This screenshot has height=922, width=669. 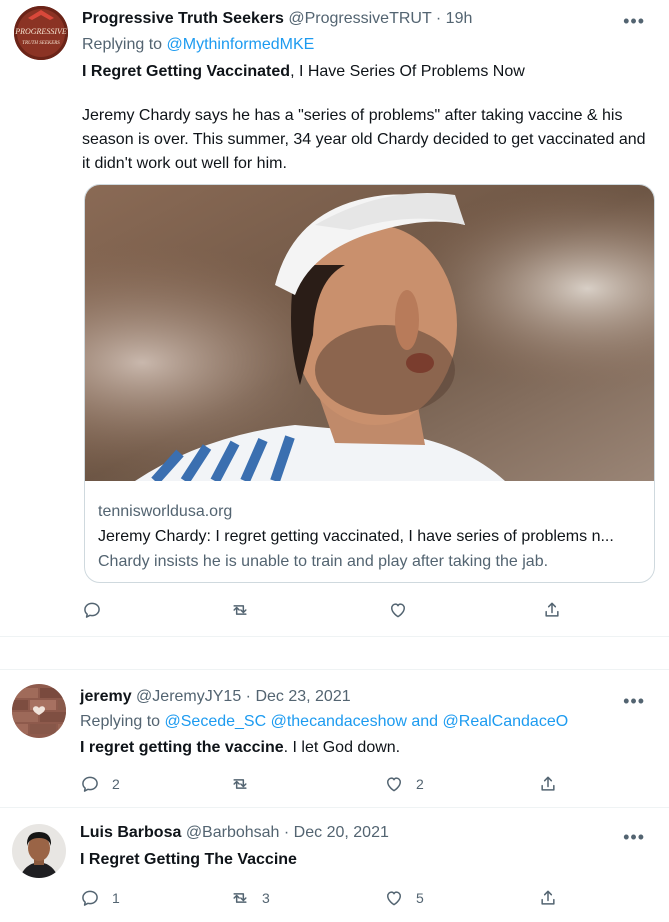 I want to click on reply-count: 2, so click(x=116, y=784).